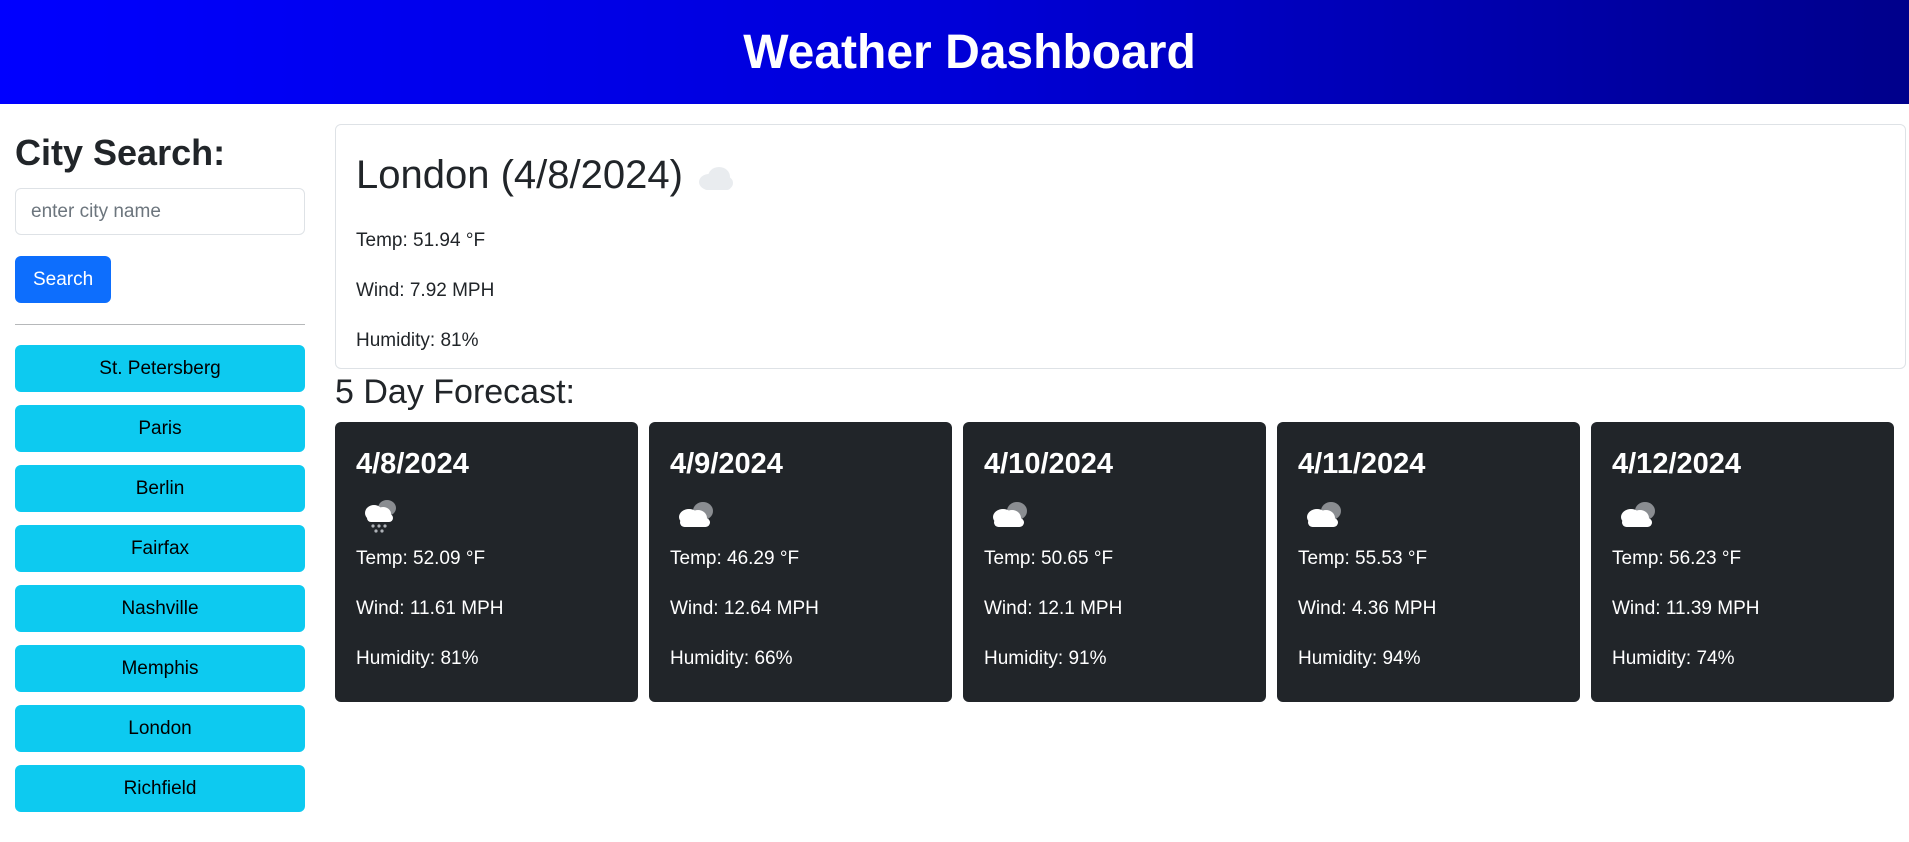 Image resolution: width=1909 pixels, height=842 pixels. I want to click on forecast-humidity: Humidity: 74%, so click(1673, 658).